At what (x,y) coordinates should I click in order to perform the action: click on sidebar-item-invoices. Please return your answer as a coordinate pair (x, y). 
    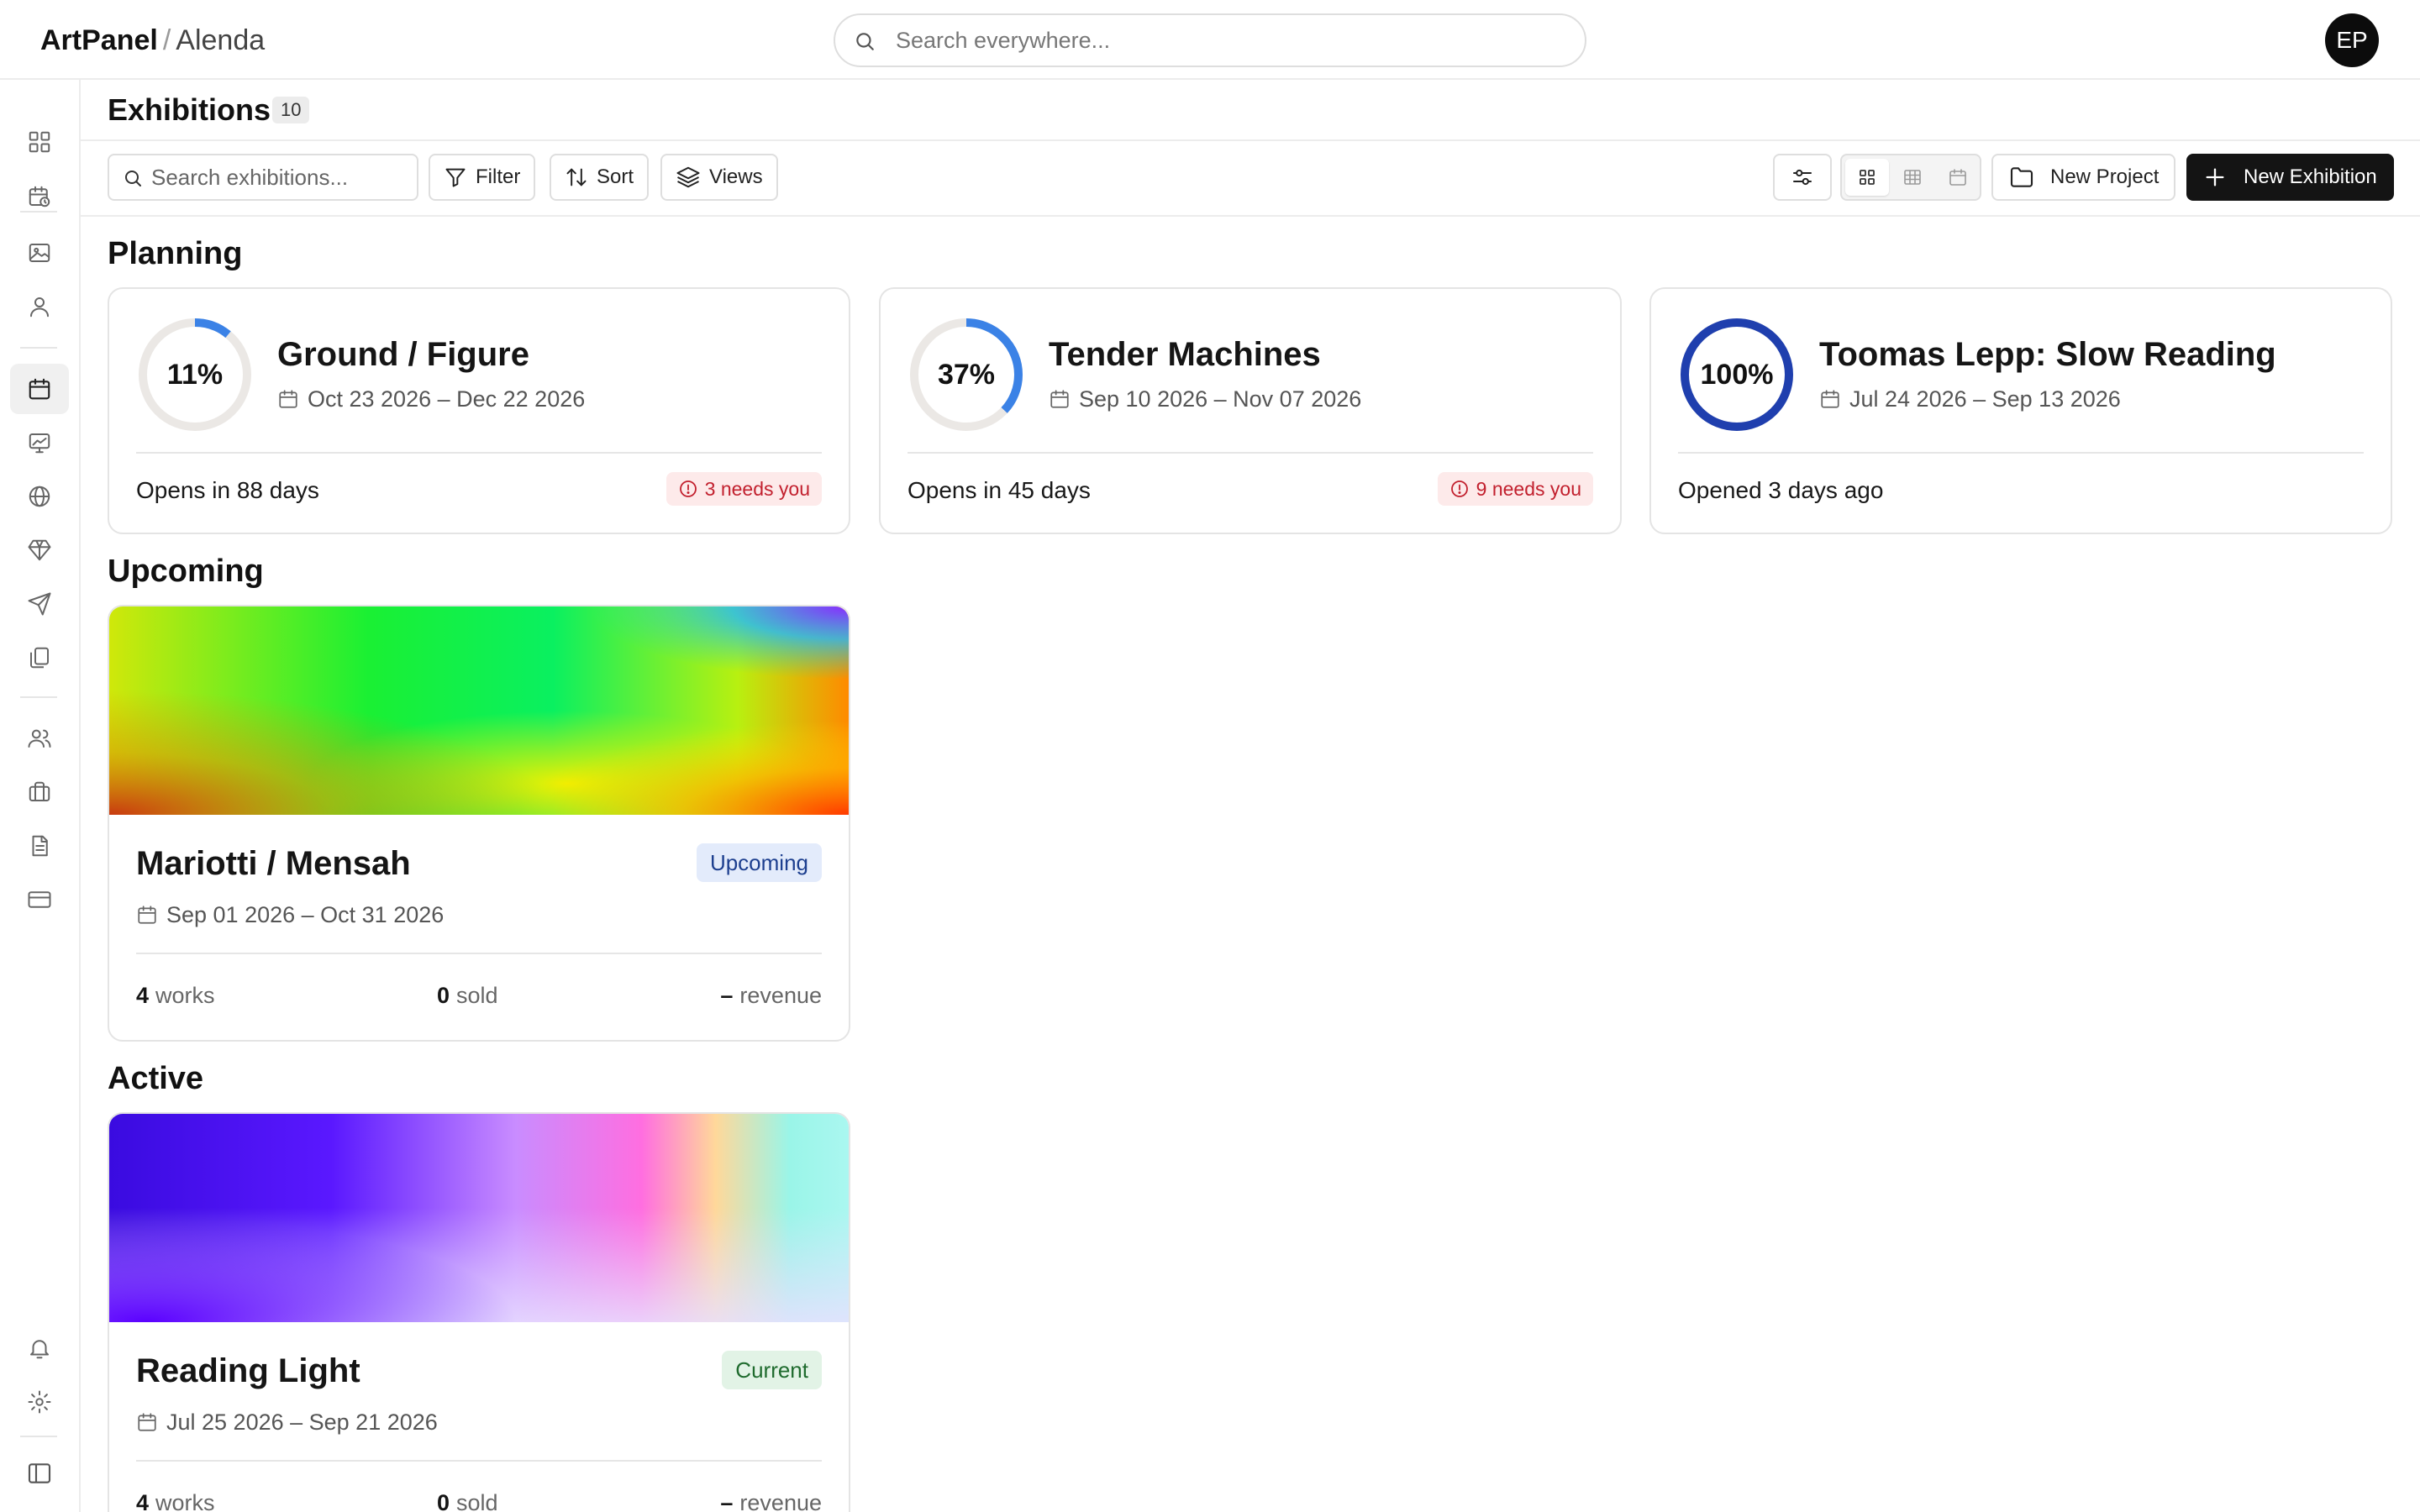
    Looking at the image, I should click on (39, 846).